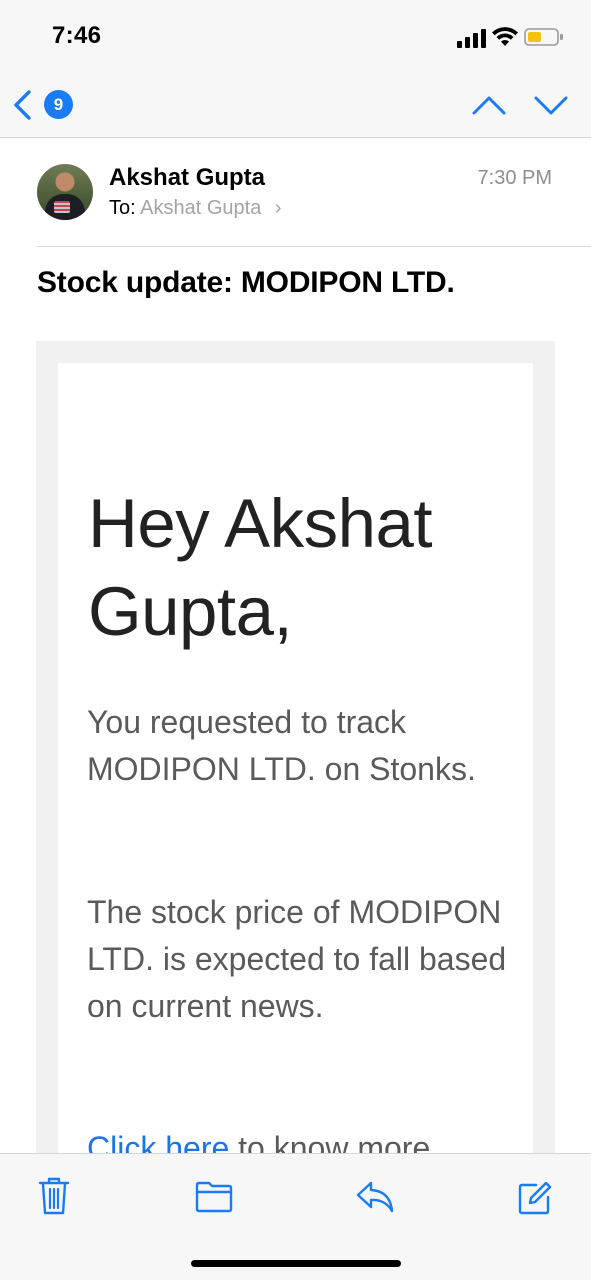 This screenshot has height=1280, width=591. Describe the element at coordinates (534, 1196) in the screenshot. I see `compose-icon` at that location.